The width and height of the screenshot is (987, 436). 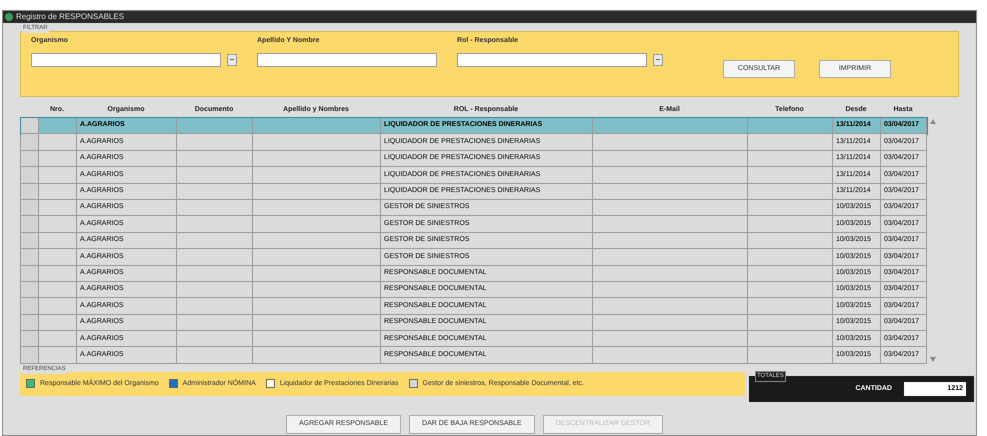 What do you see at coordinates (9, 17) in the screenshot?
I see `app-icon` at bounding box center [9, 17].